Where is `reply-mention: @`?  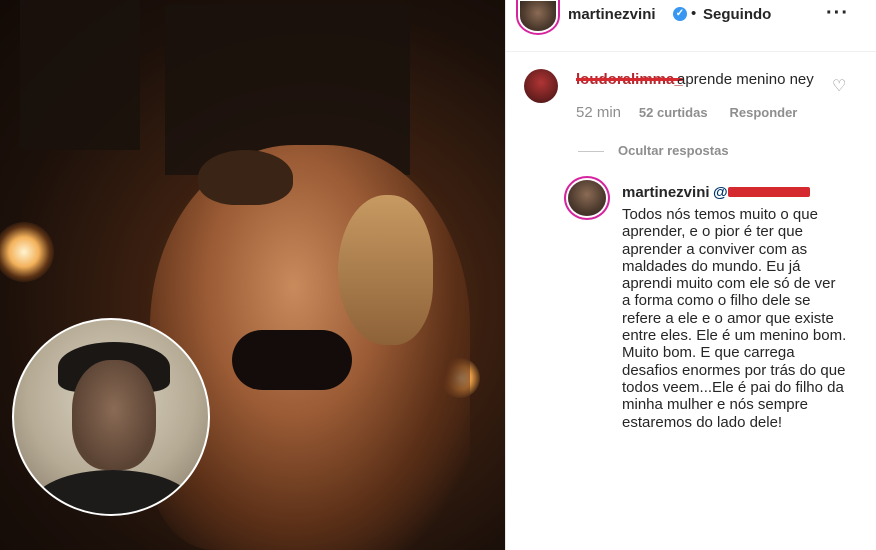
reply-mention: @ is located at coordinates (720, 192).